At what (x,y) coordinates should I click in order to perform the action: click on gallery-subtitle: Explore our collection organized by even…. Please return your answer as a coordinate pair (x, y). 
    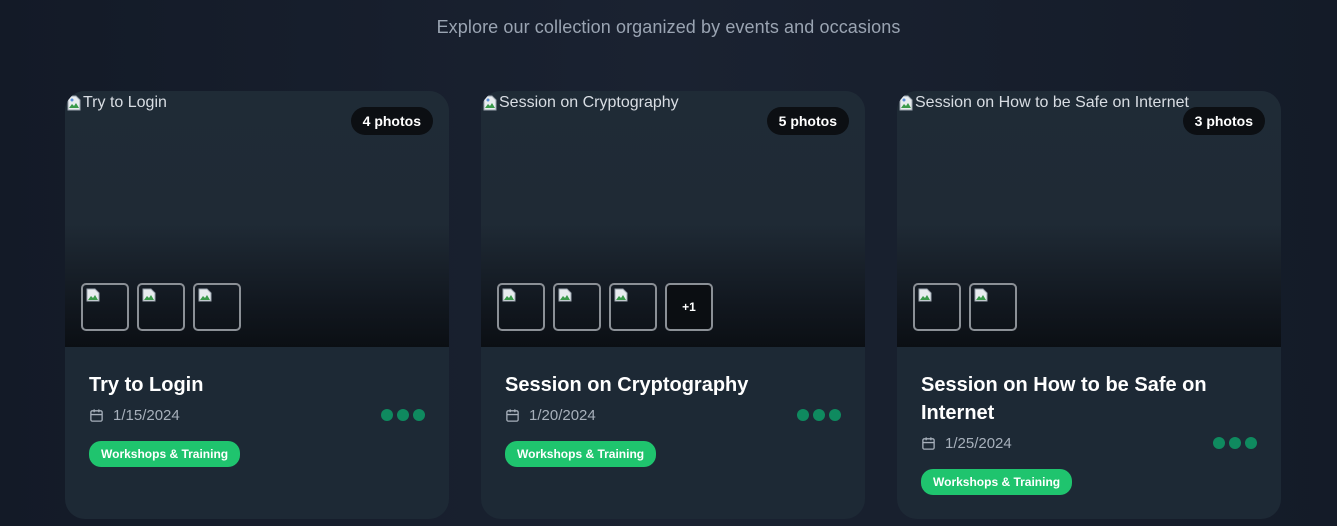
    Looking at the image, I should click on (668, 27).